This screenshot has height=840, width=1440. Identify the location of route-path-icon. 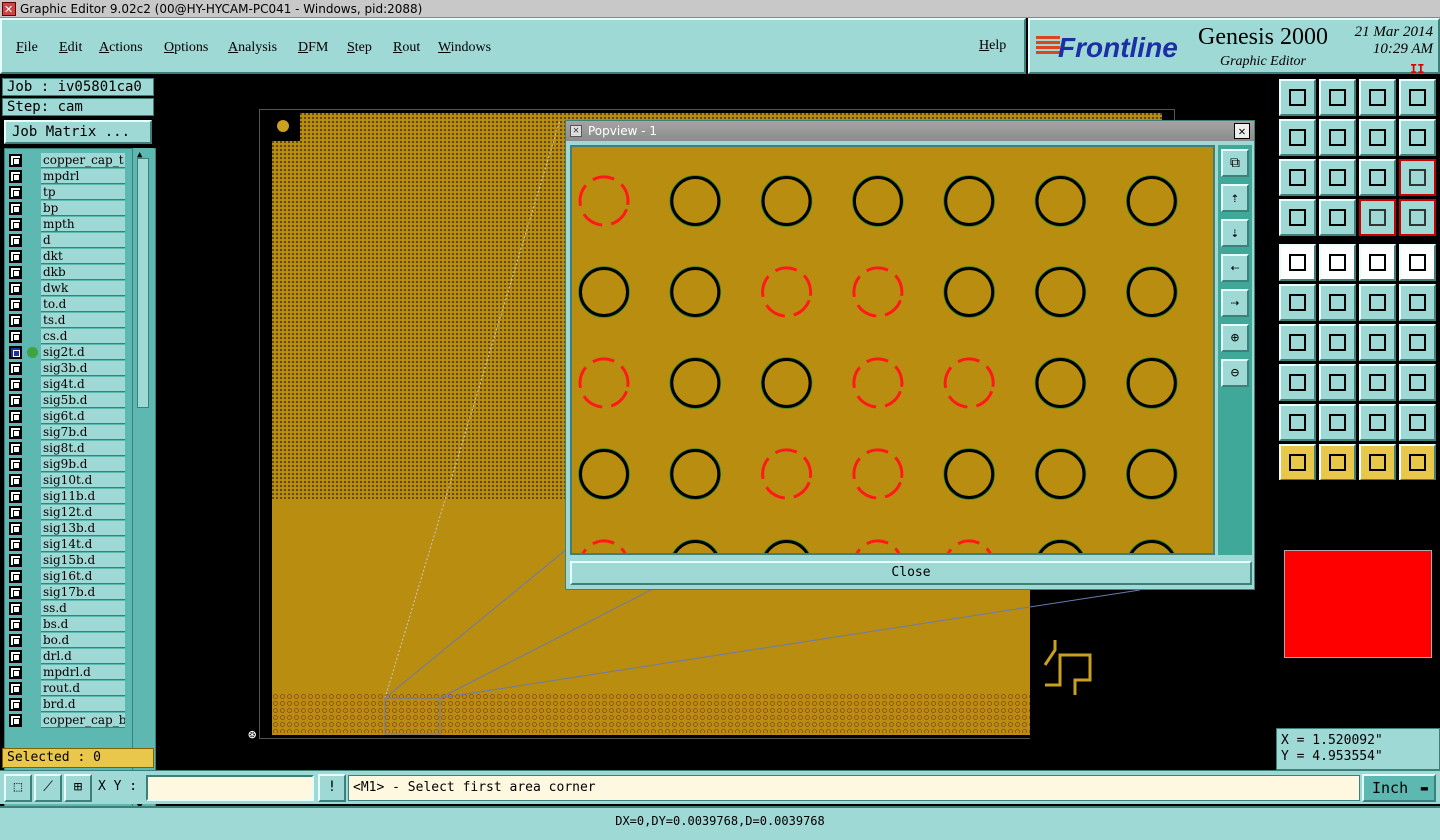
(1417, 462).